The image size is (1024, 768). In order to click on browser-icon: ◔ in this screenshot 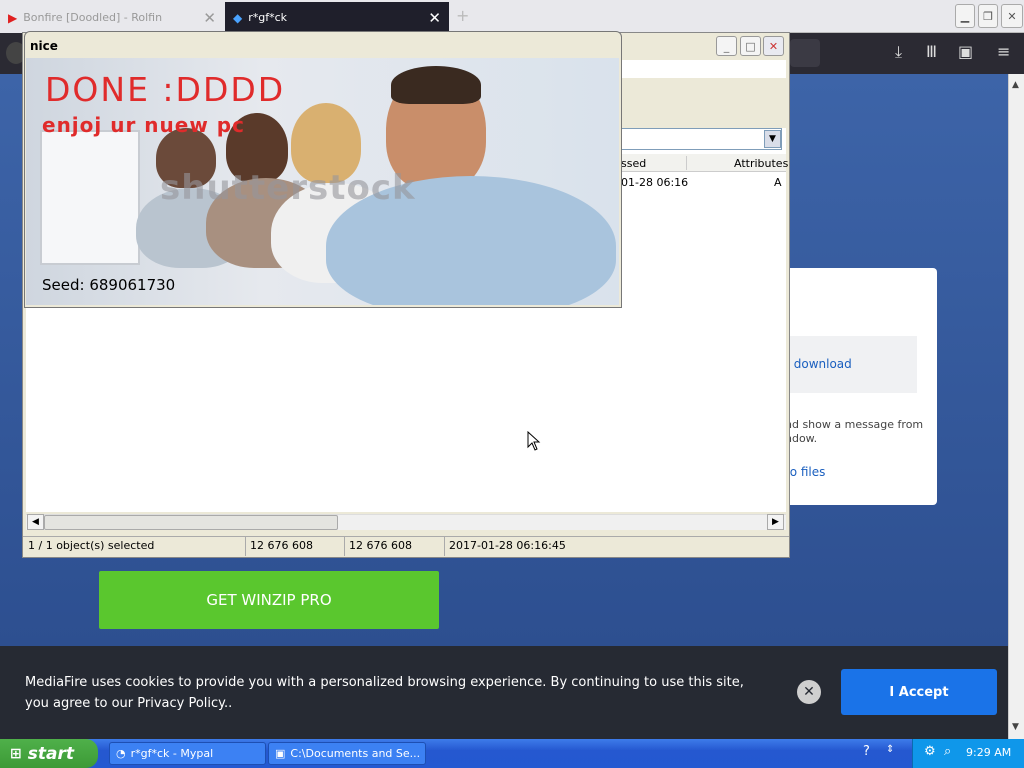, I will do `click(121, 753)`.